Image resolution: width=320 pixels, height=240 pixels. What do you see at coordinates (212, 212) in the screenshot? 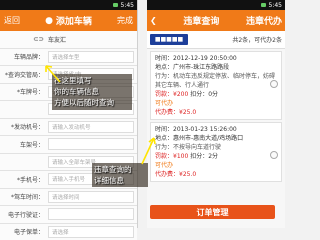
I see `order-management-button: 订单管理` at bounding box center [212, 212].